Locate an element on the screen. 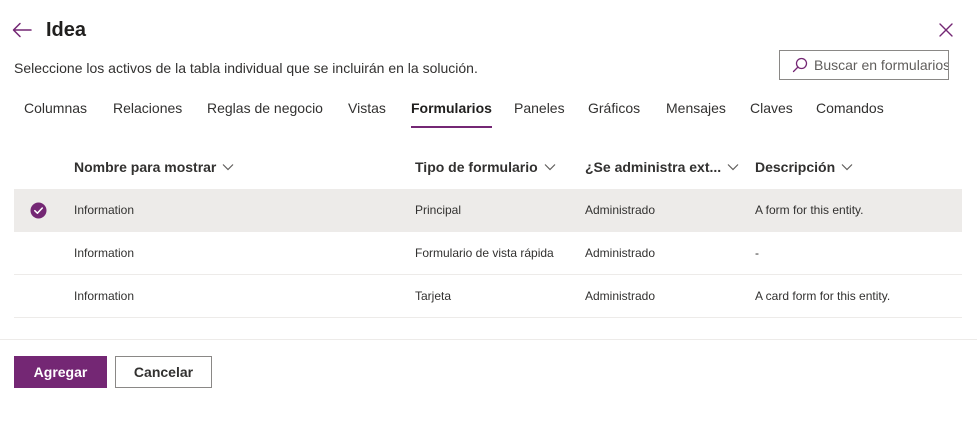  tab-reglas-de-negocio: Reglas de negocio is located at coordinates (265, 110).